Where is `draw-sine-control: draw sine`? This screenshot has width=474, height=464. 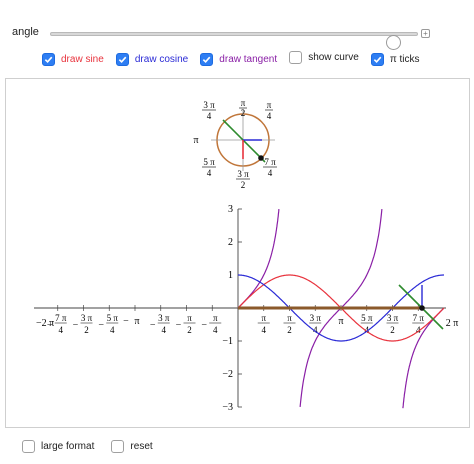 draw-sine-control: draw sine is located at coordinates (73, 59).